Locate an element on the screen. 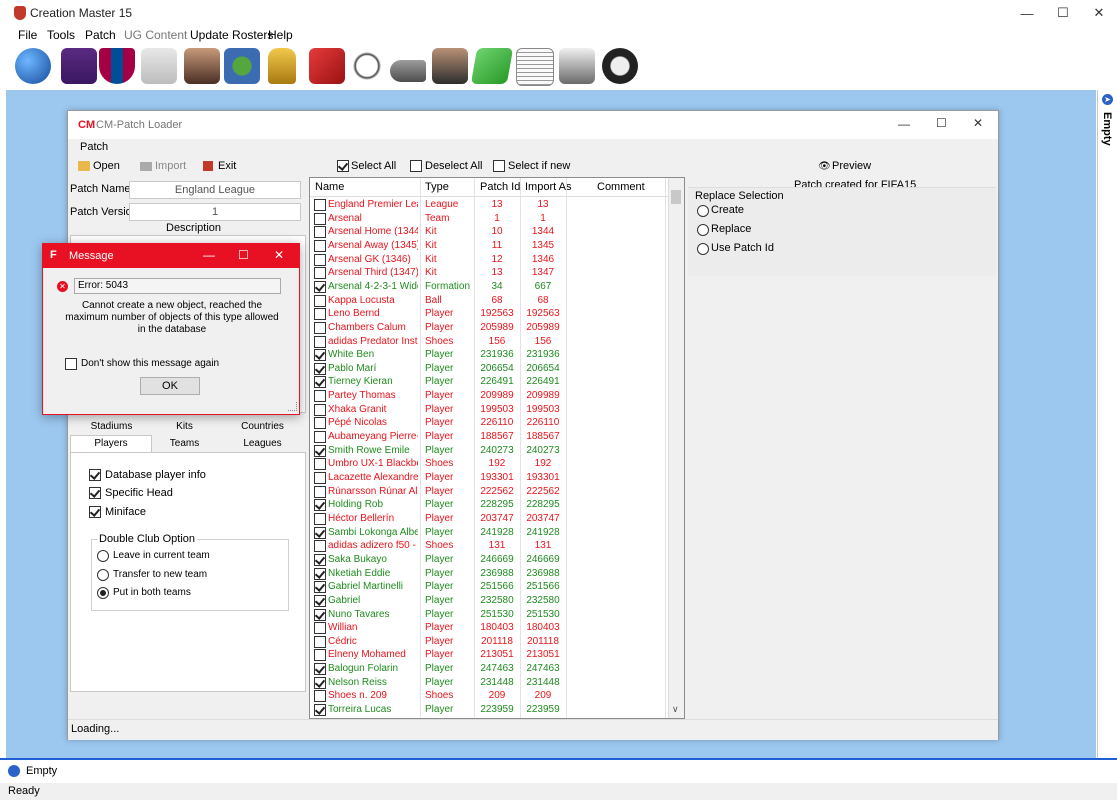  replace-radio is located at coordinates (703, 231).